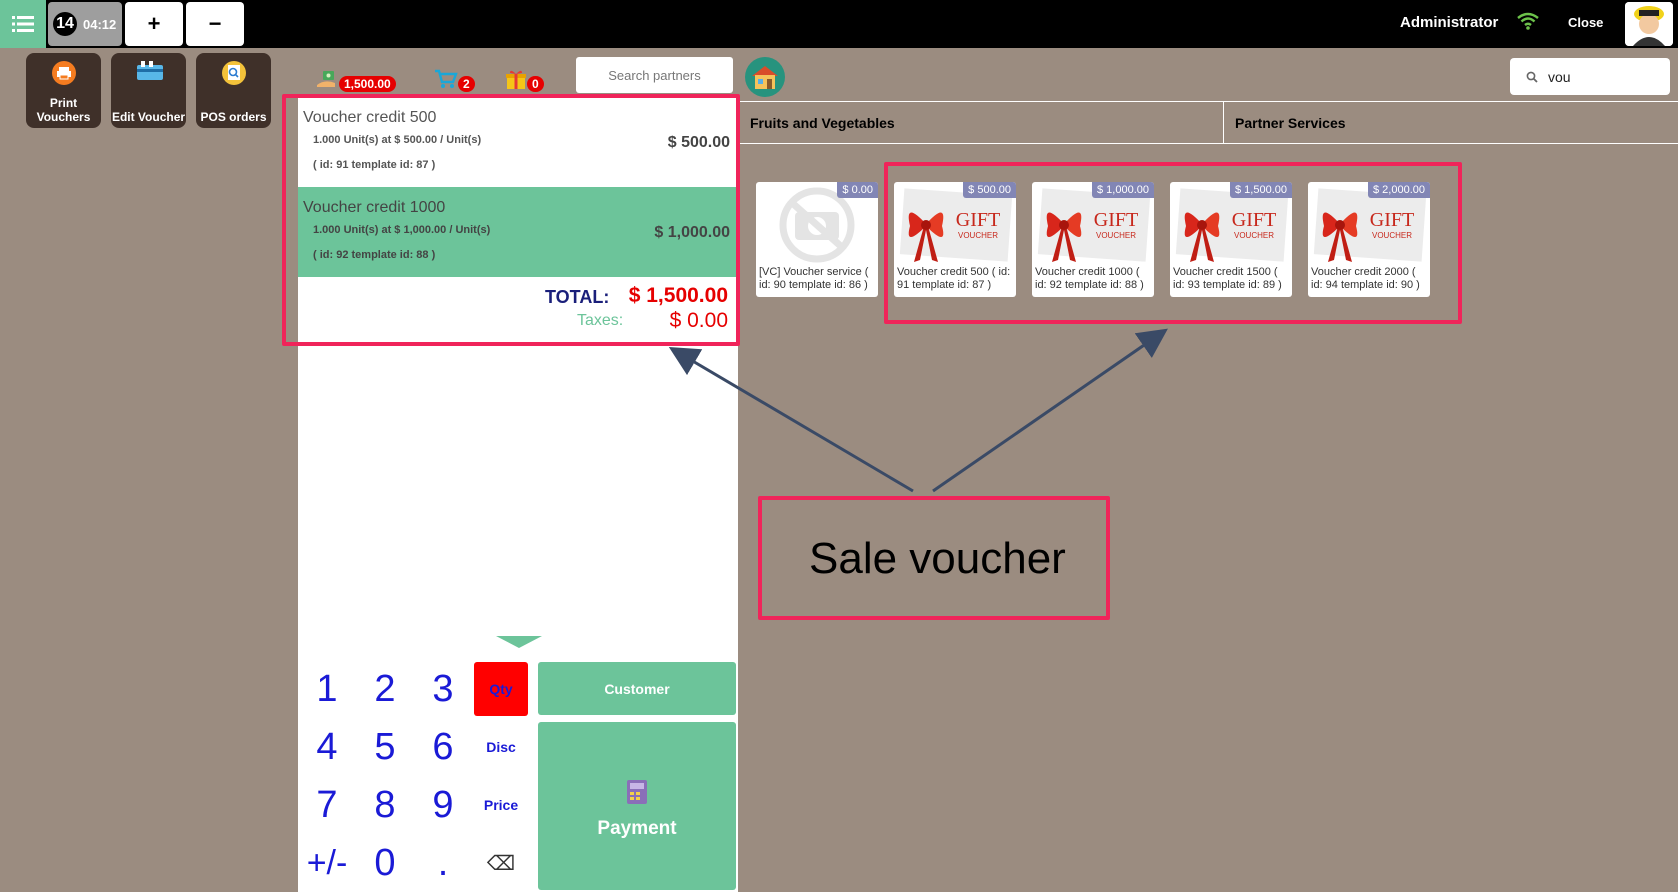 The image size is (1678, 892). Describe the element at coordinates (1585, 22) in the screenshot. I see `close-button: Close` at that location.